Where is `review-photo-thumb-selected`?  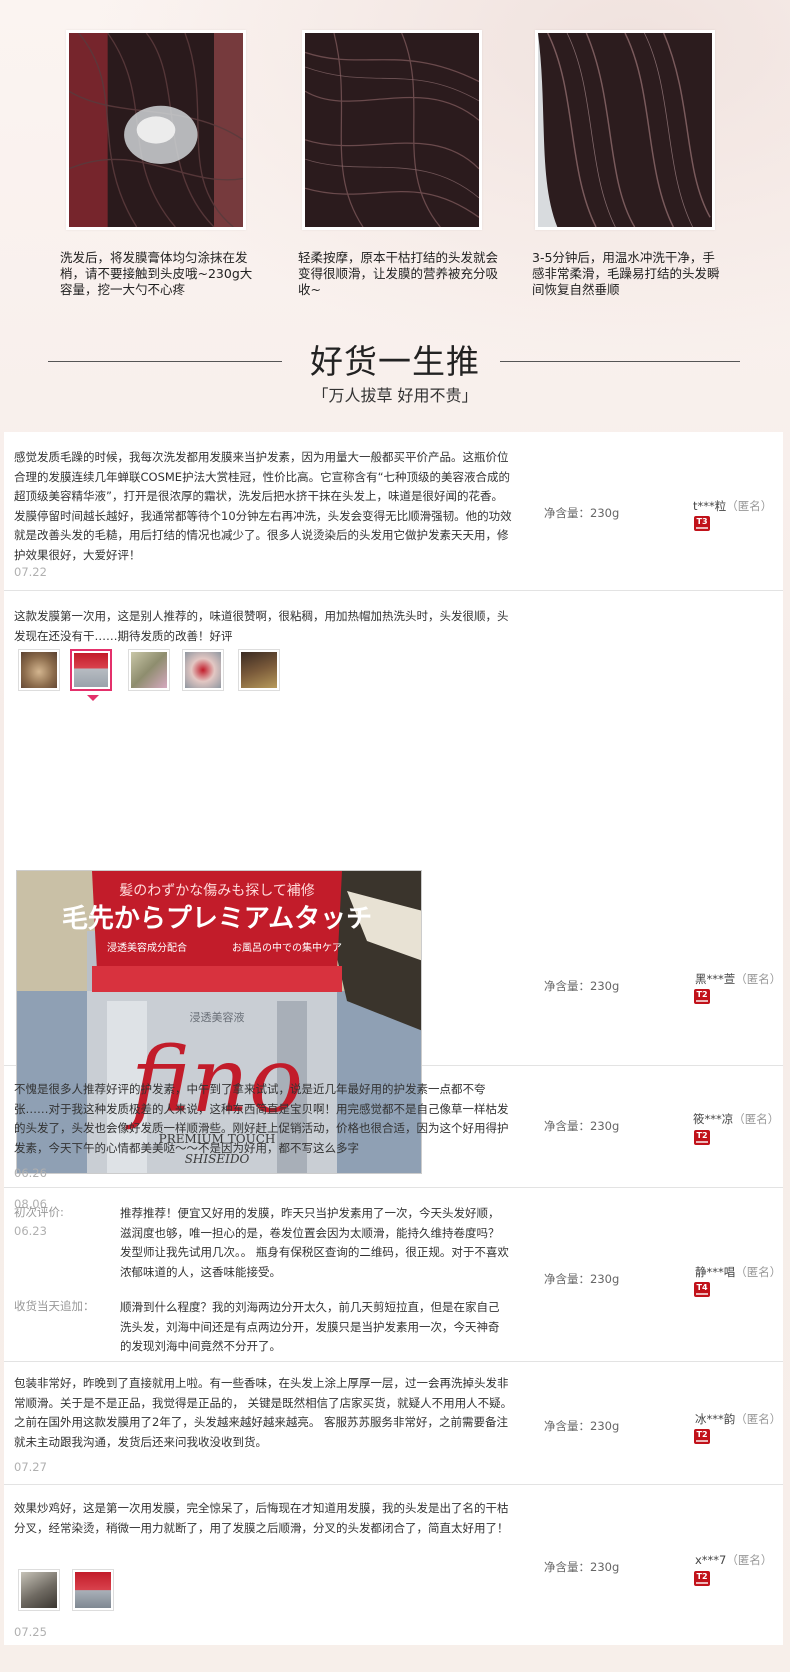
review-photo-thumb-selected is located at coordinates (91, 670).